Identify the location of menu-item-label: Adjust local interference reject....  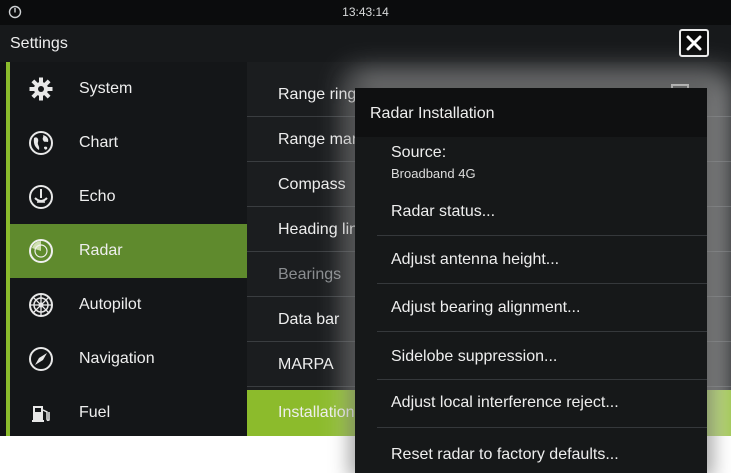
(505, 402).